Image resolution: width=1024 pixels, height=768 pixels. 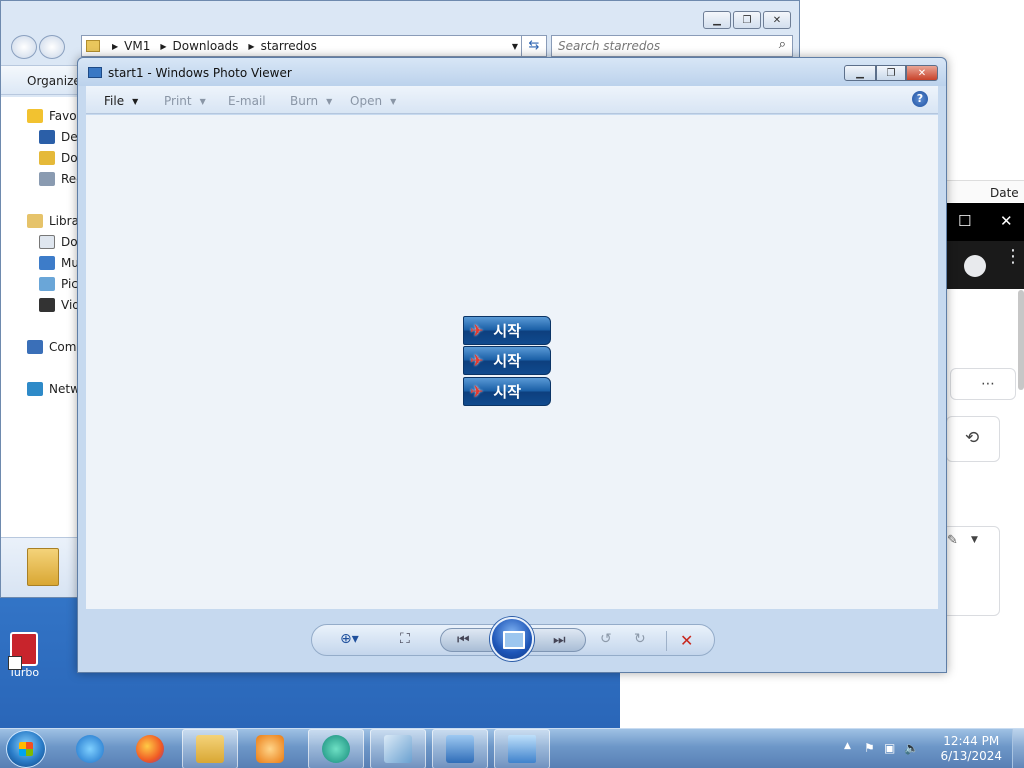 What do you see at coordinates (247, 101) in the screenshot?
I see `email-menu: E-mail` at bounding box center [247, 101].